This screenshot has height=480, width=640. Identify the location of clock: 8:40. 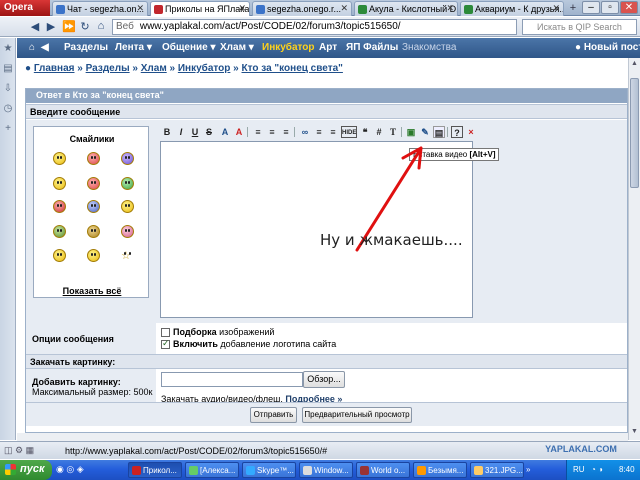
(627, 469).